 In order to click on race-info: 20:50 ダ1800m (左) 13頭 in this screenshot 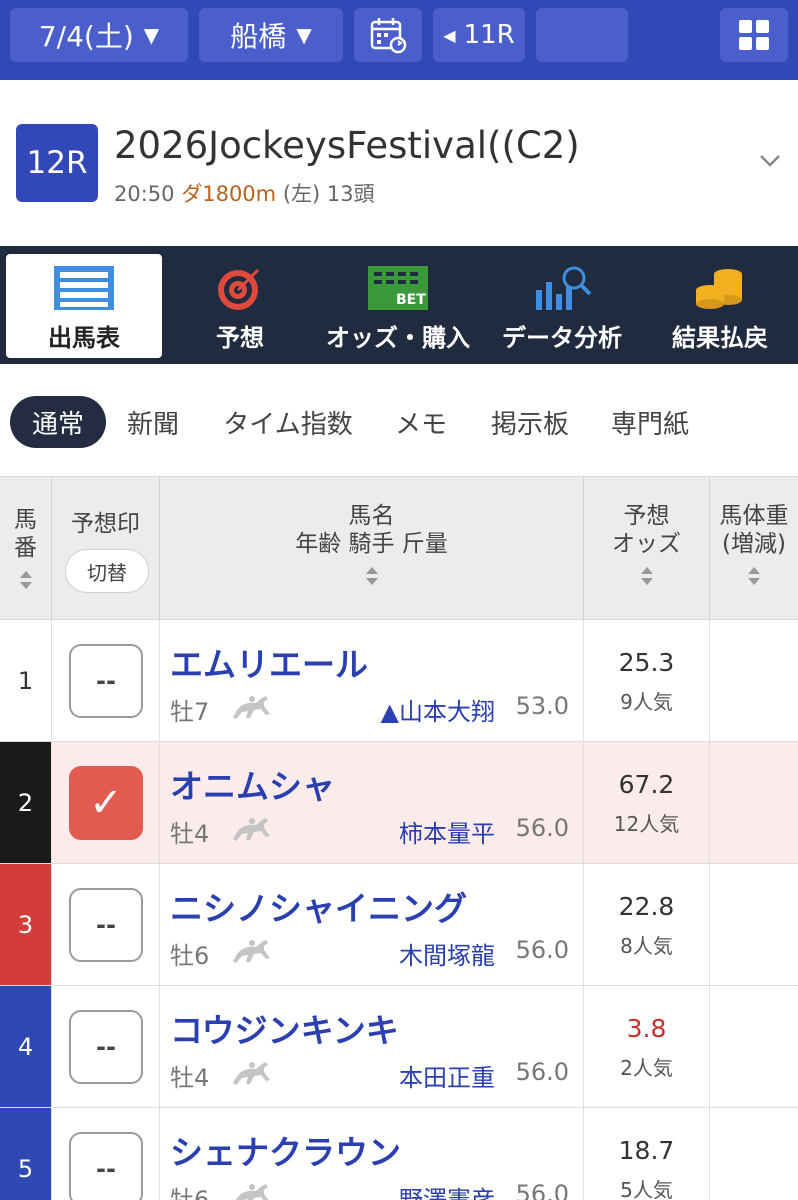, I will do `click(244, 193)`.